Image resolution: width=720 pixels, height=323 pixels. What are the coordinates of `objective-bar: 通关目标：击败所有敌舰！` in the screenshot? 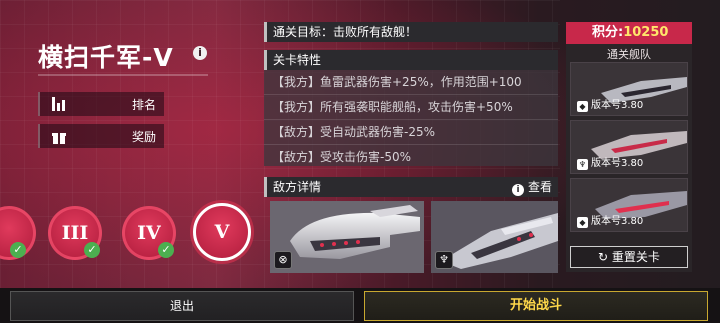 It's located at (411, 32).